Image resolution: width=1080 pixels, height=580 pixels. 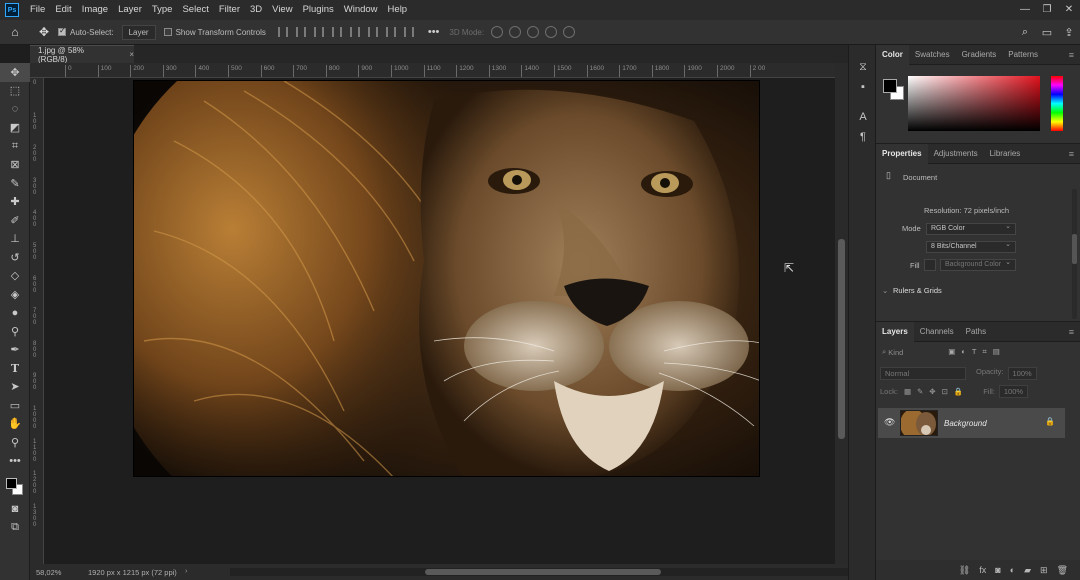 I want to click on tab-channels: Channels, so click(x=937, y=332).